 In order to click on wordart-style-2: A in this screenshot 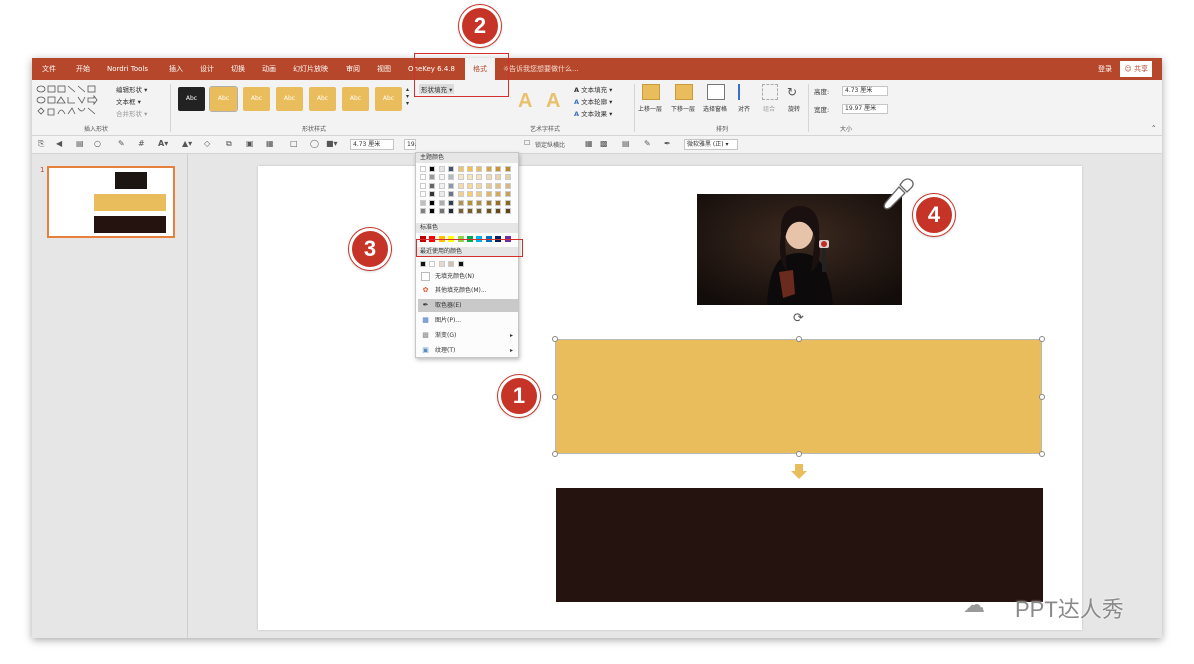, I will do `click(553, 101)`.